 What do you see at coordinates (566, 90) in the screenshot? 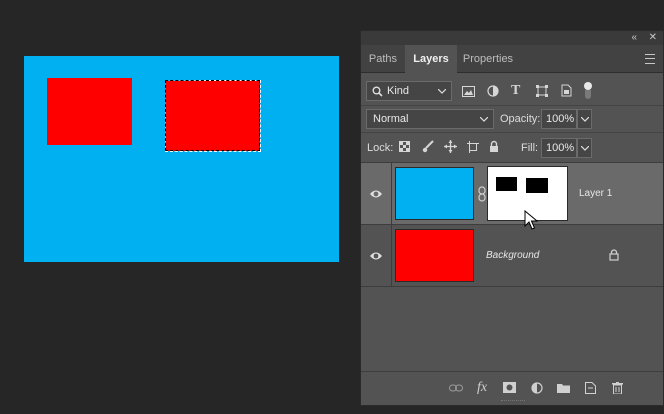
I see `smart-object-filter-icon` at bounding box center [566, 90].